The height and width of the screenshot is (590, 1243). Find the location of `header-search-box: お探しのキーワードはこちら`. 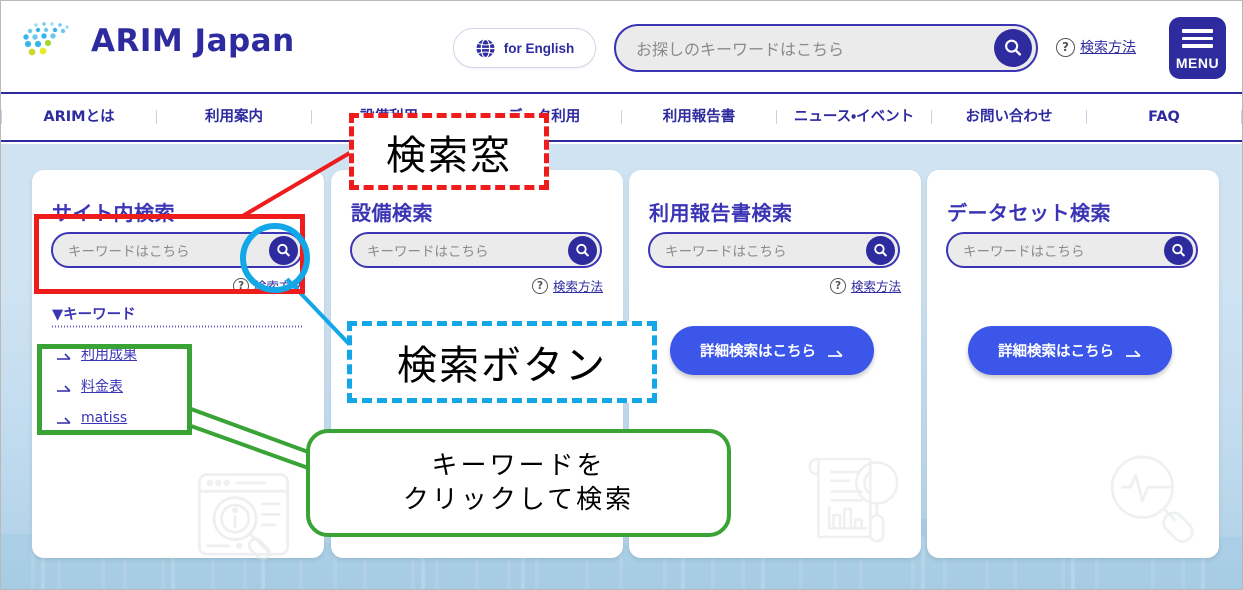

header-search-box: お探しのキーワードはこちら is located at coordinates (826, 48).